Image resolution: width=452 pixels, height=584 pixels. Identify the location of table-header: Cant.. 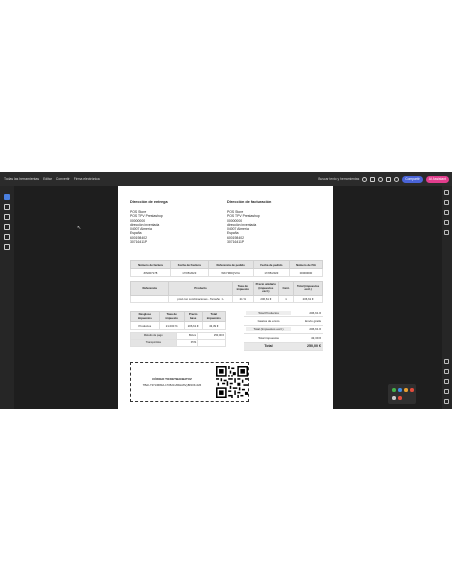
(286, 288).